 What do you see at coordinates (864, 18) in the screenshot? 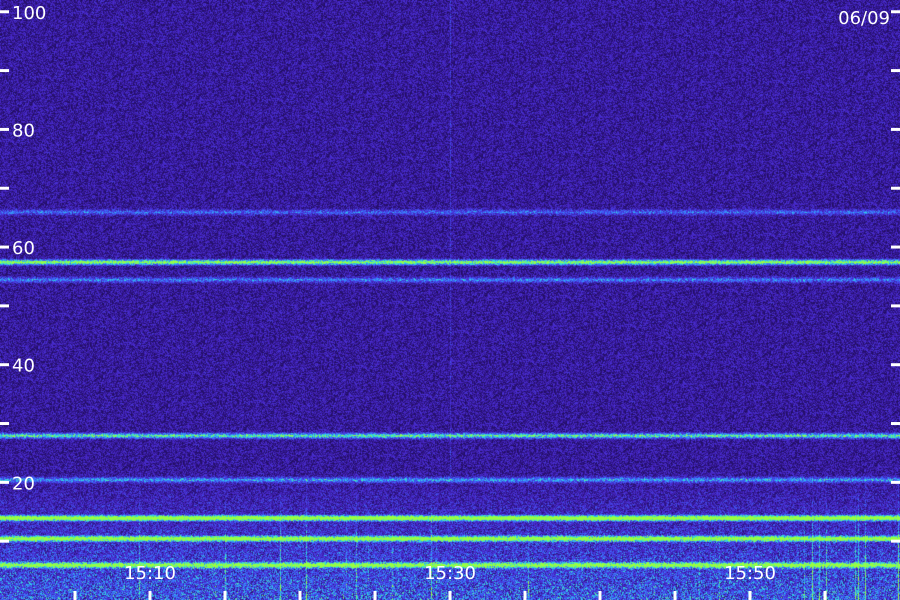
I see `date-label: 06/09` at bounding box center [864, 18].